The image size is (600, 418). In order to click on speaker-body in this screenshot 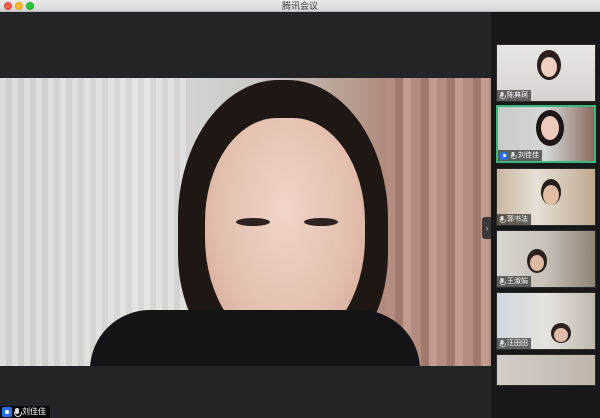, I will do `click(255, 338)`.